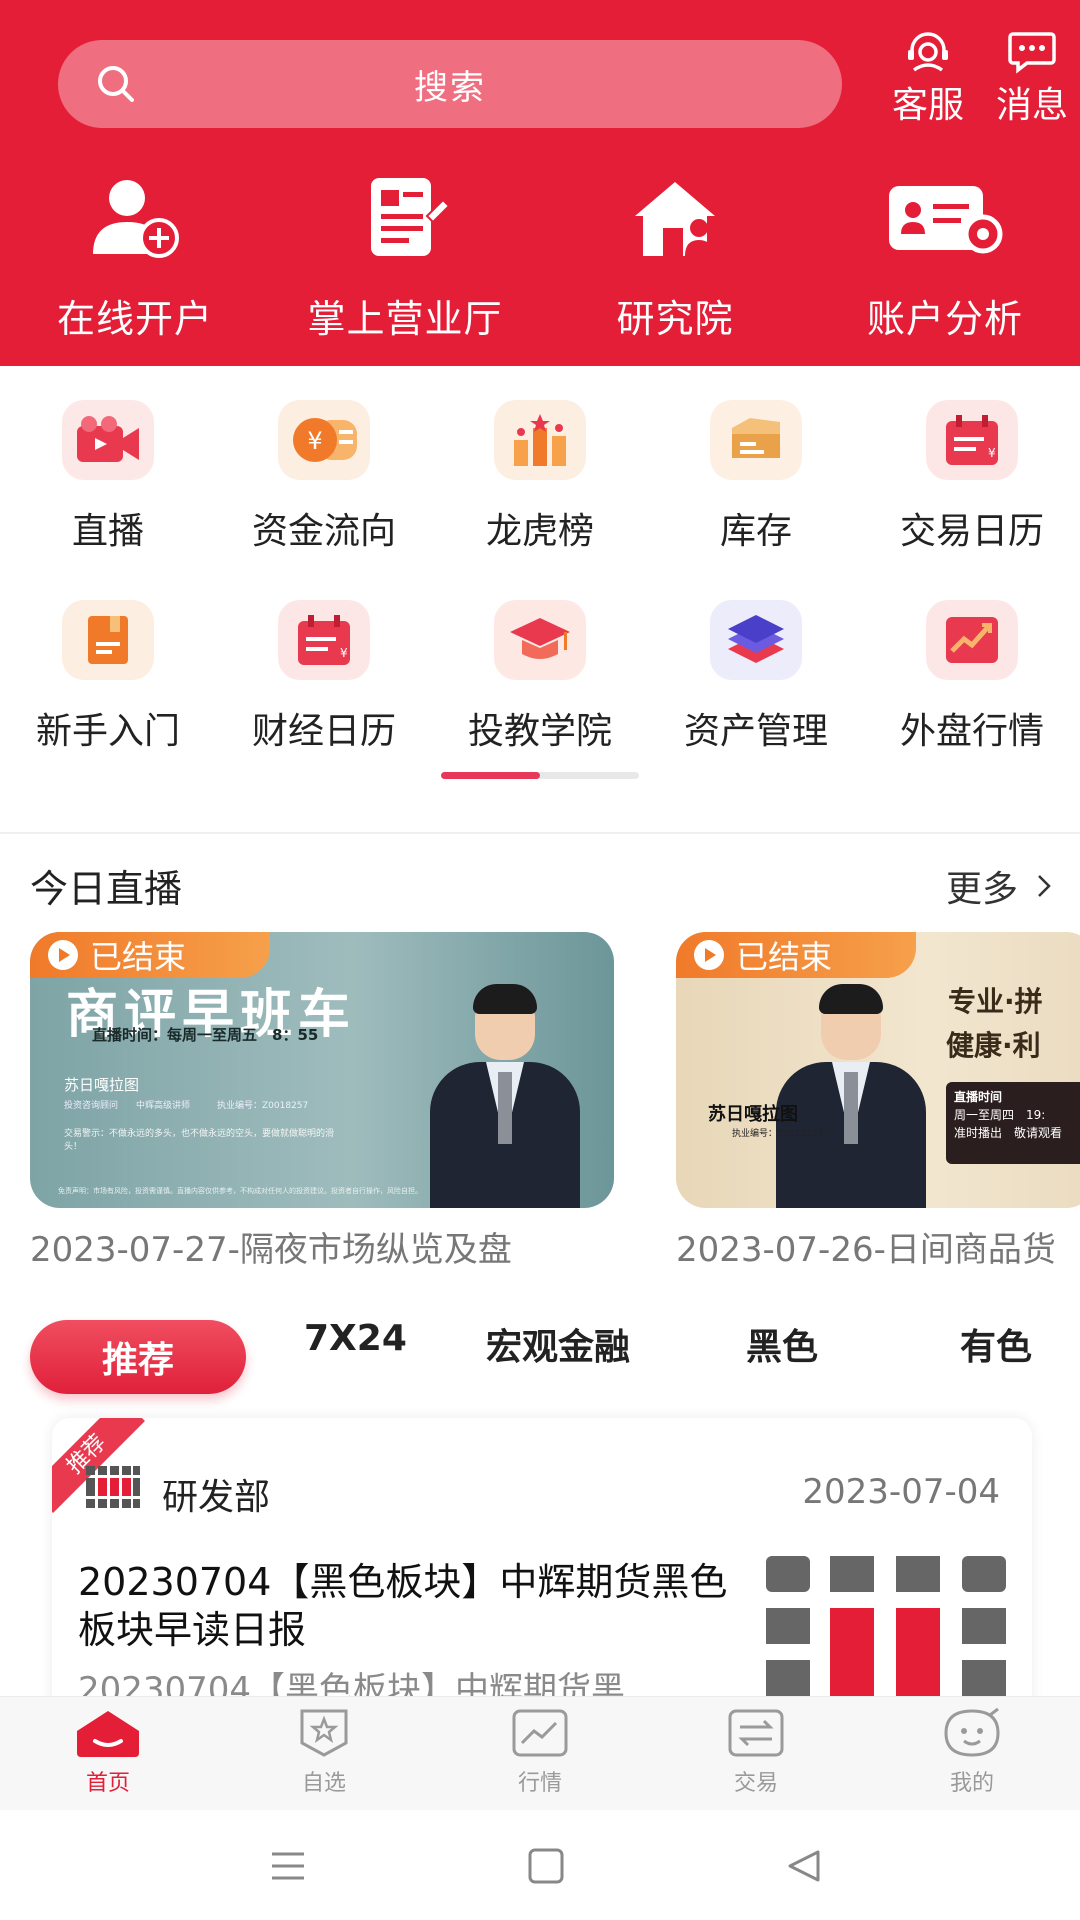 The height and width of the screenshot is (1920, 1080). Describe the element at coordinates (756, 440) in the screenshot. I see `inventory-box-icon` at that location.